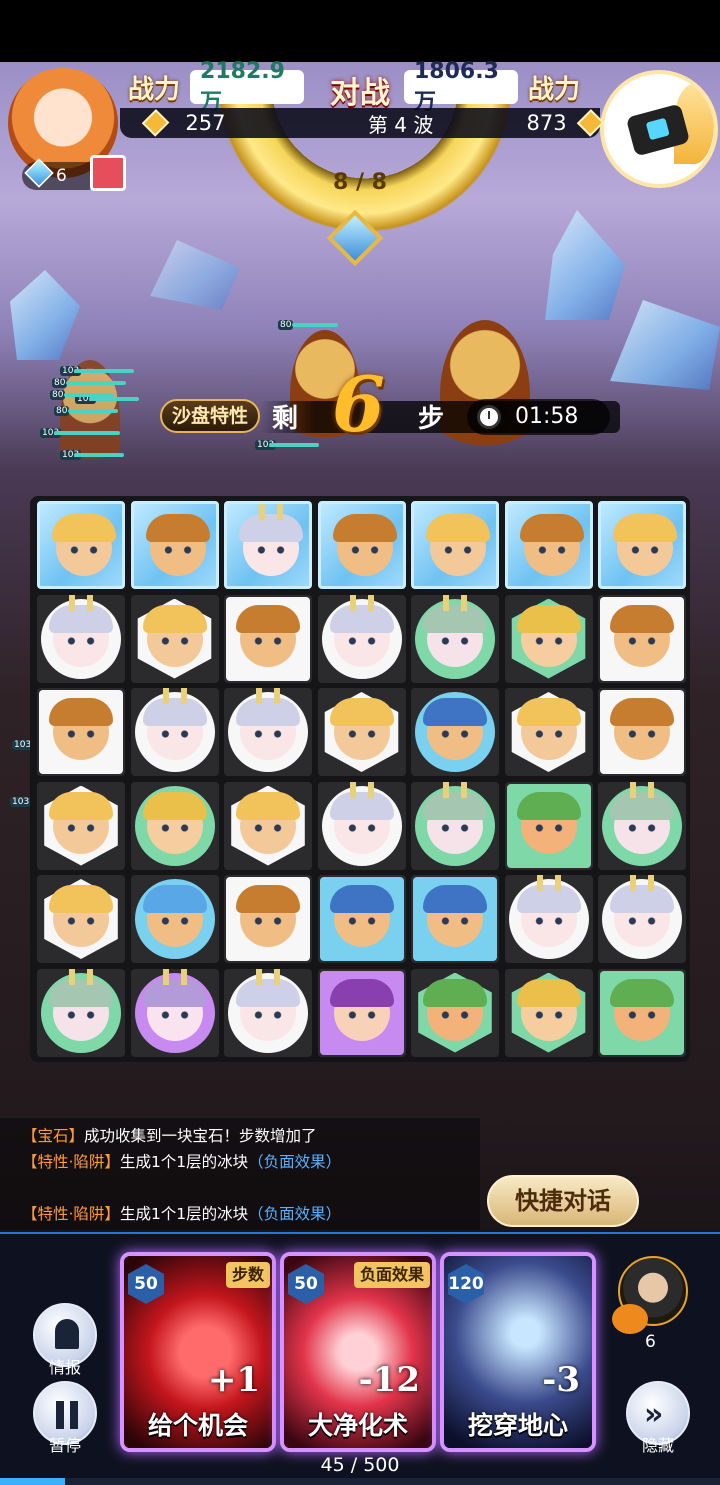  What do you see at coordinates (389, 1380) in the screenshot?
I see `card-bonus: -12` at bounding box center [389, 1380].